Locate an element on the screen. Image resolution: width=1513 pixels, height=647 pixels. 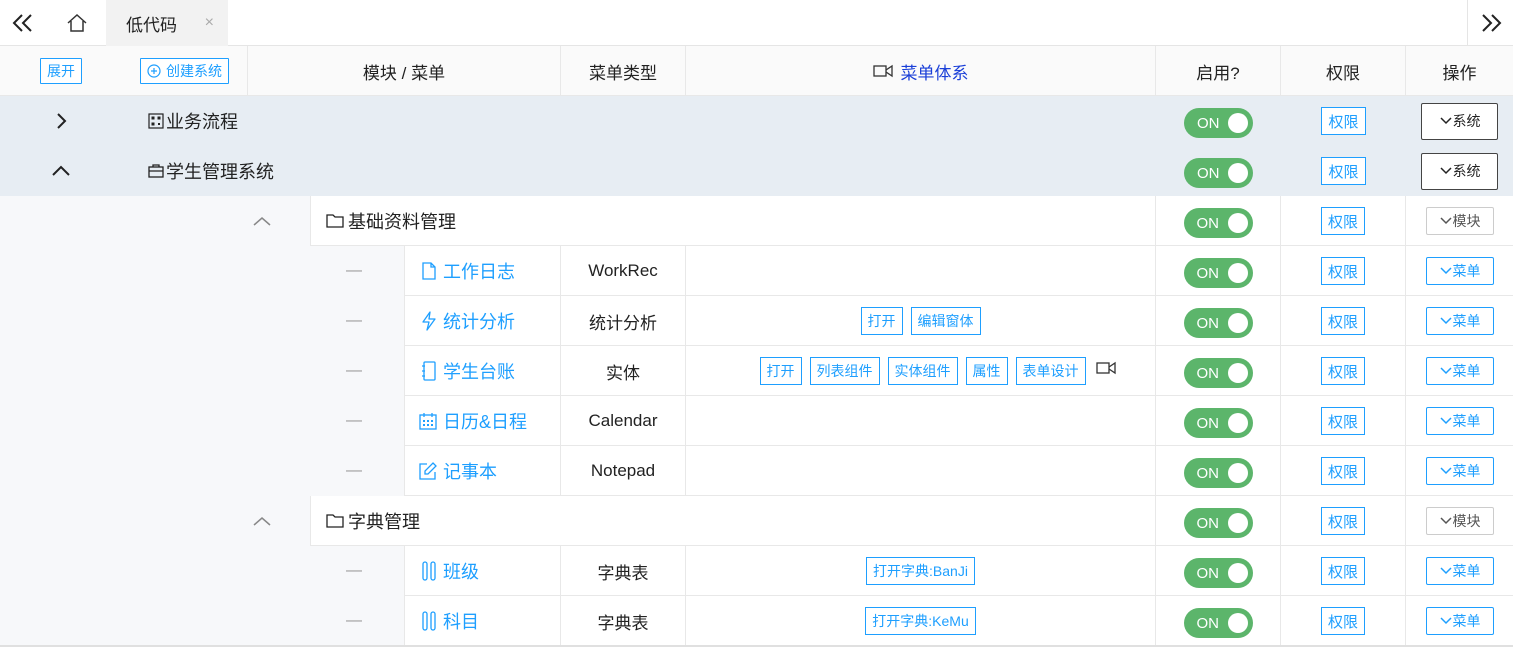
menu-tag-button: 实体组件 is located at coordinates (922, 371).